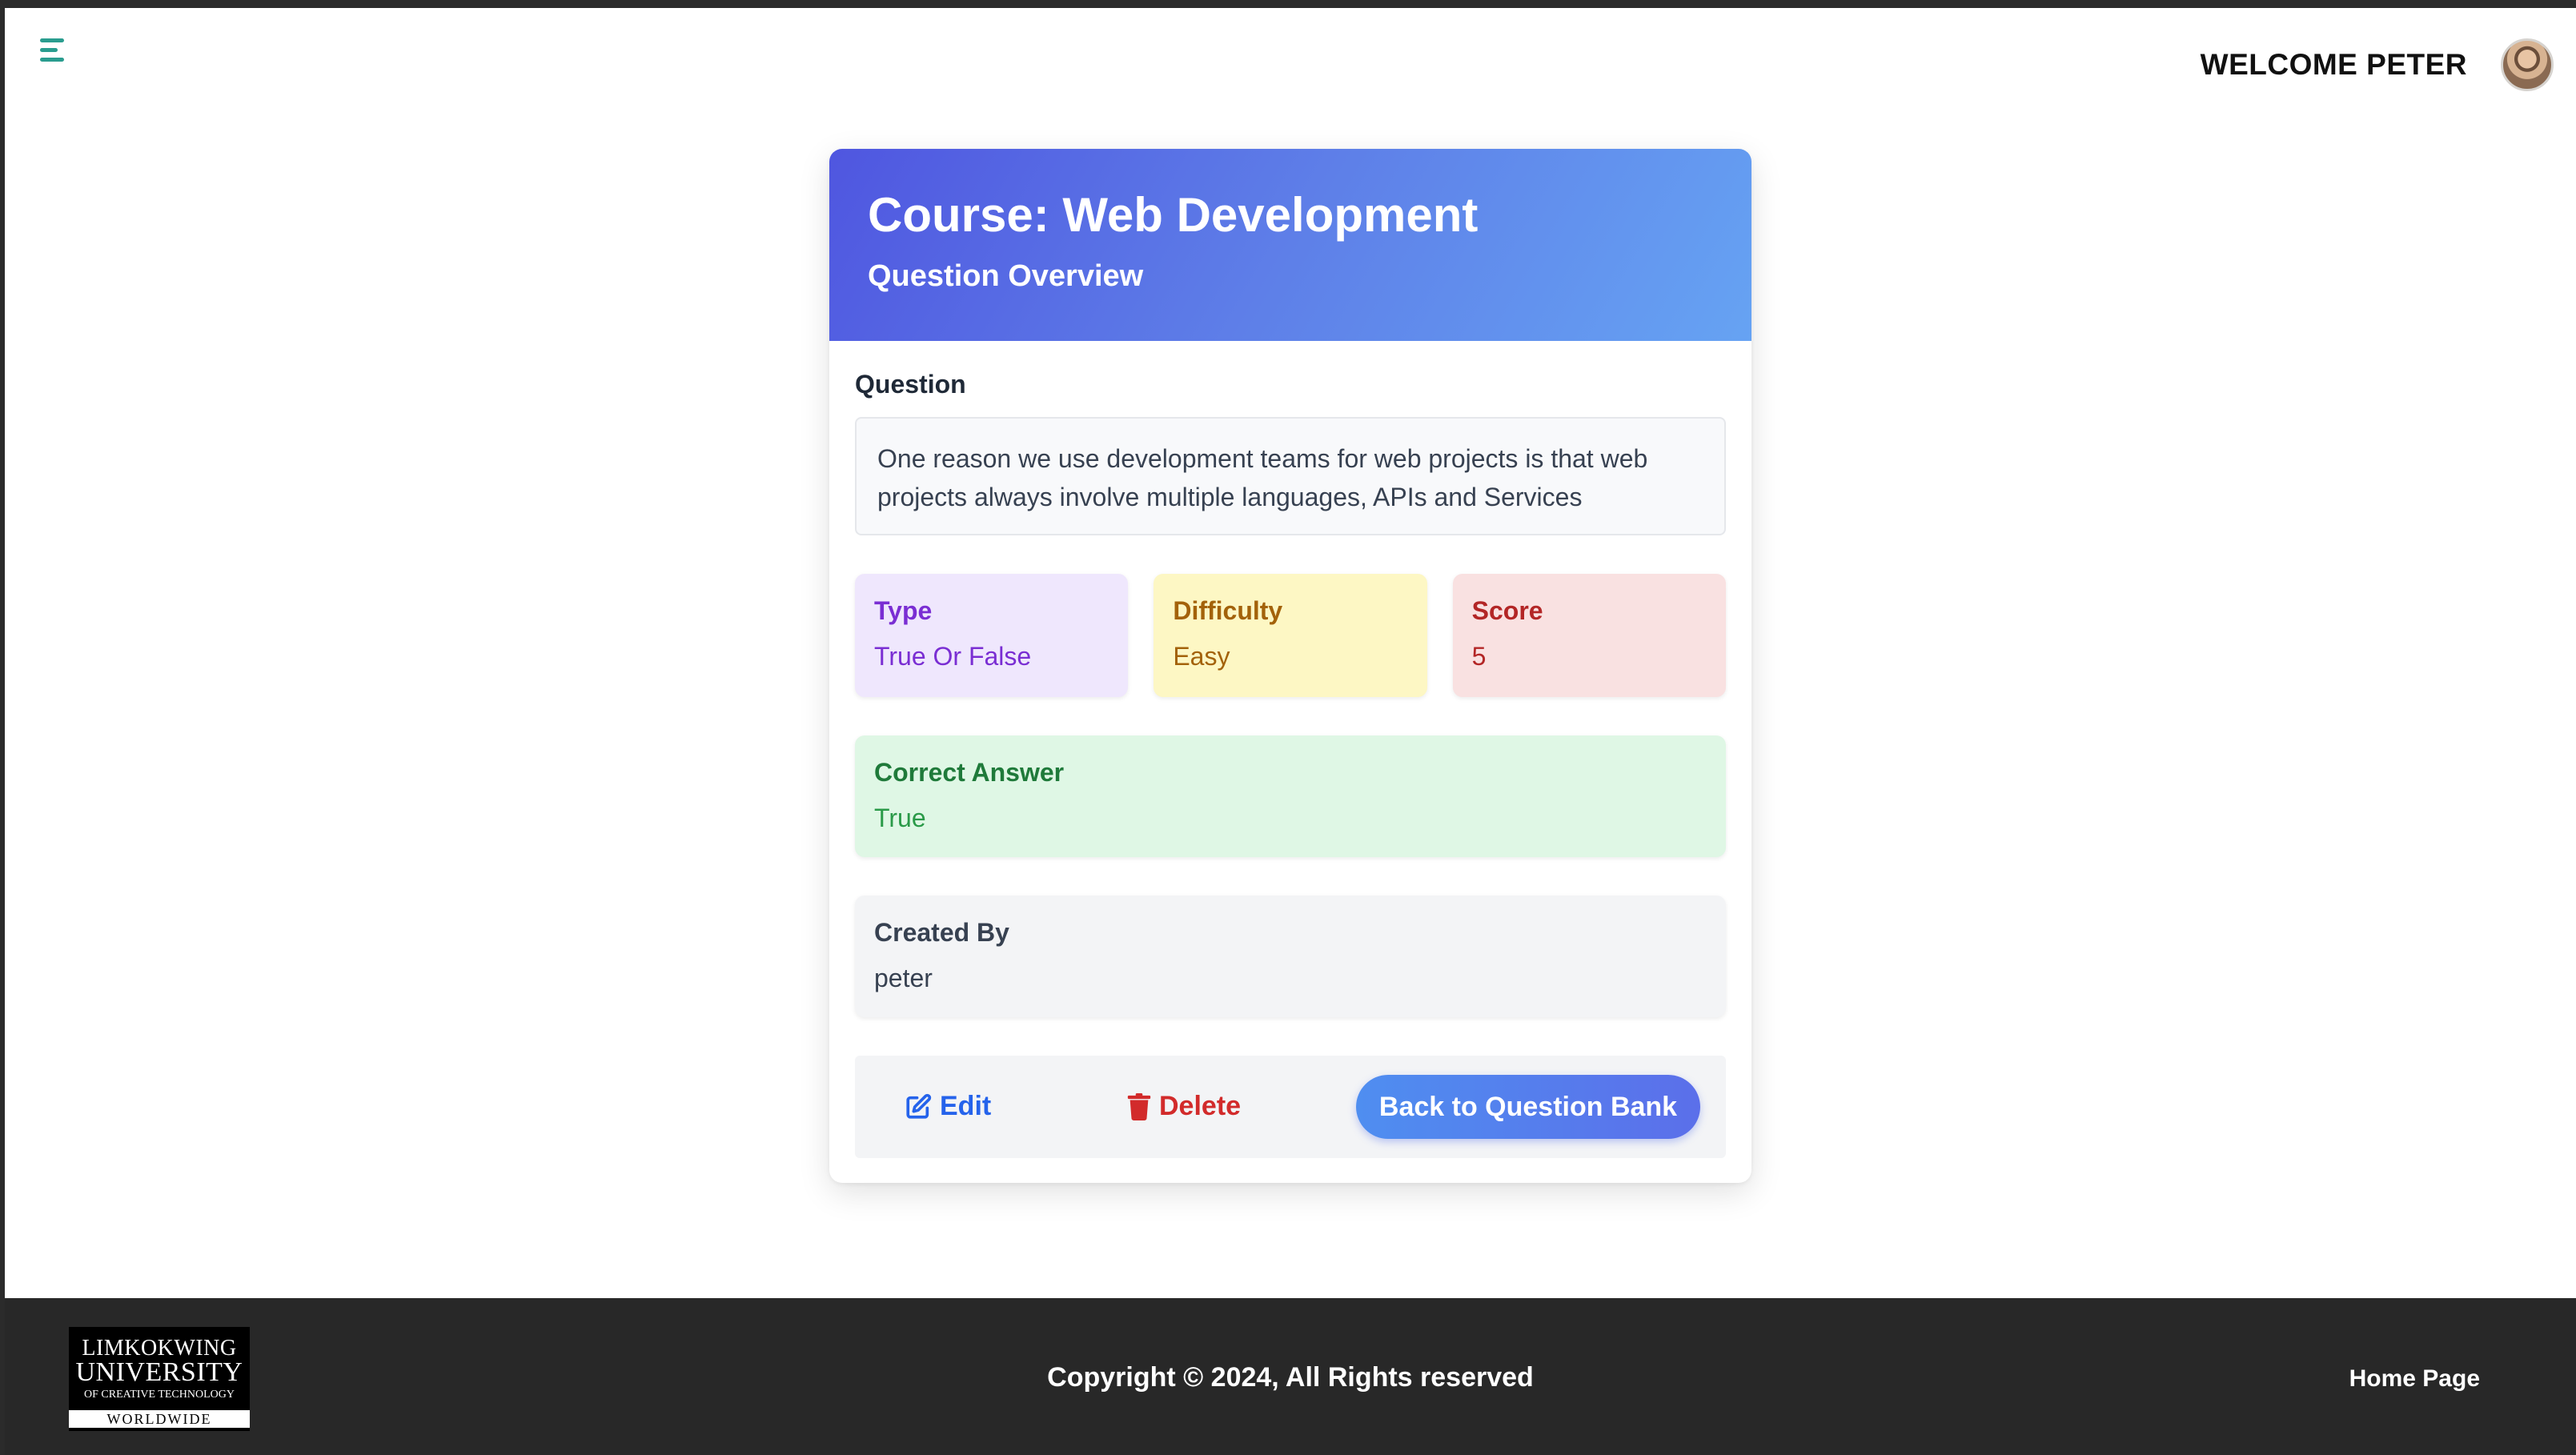  Describe the element at coordinates (904, 610) in the screenshot. I see `type-label: Type` at that location.